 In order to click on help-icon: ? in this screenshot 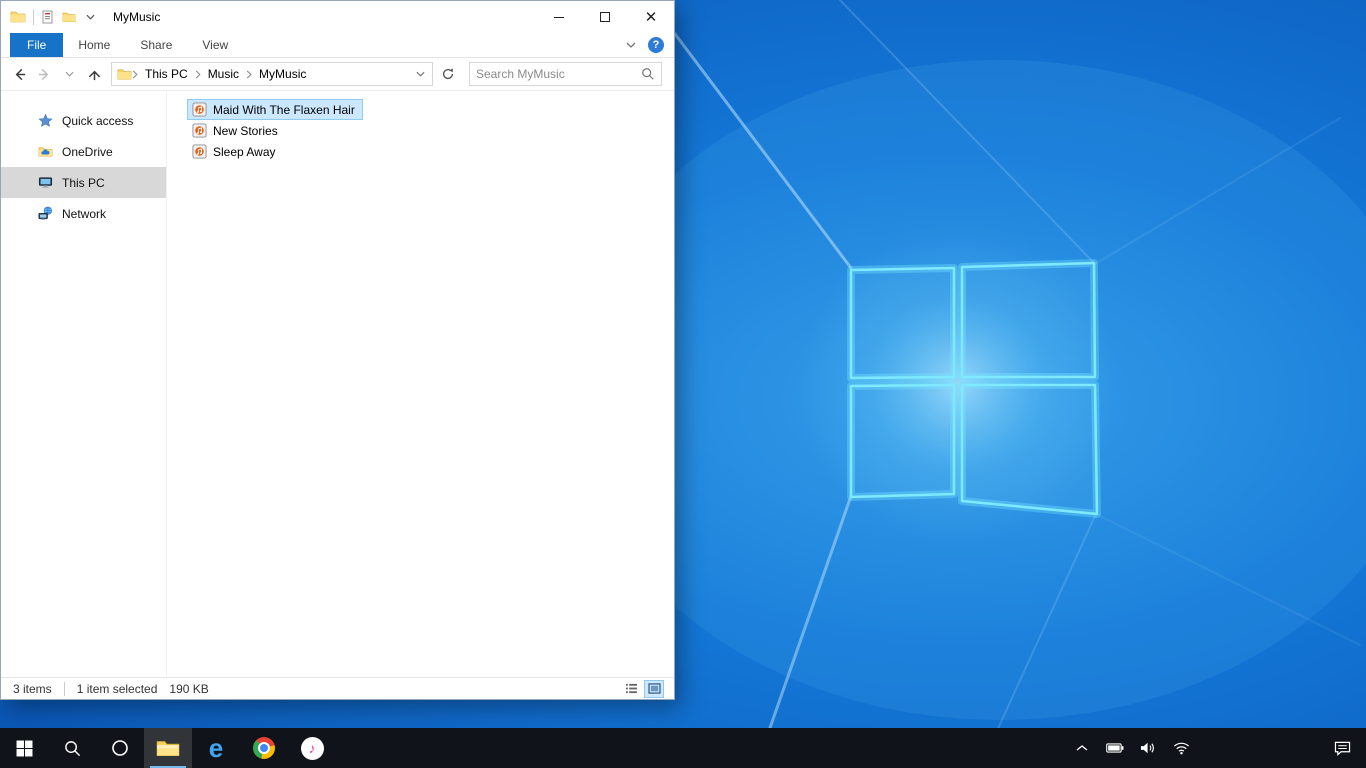, I will do `click(656, 45)`.